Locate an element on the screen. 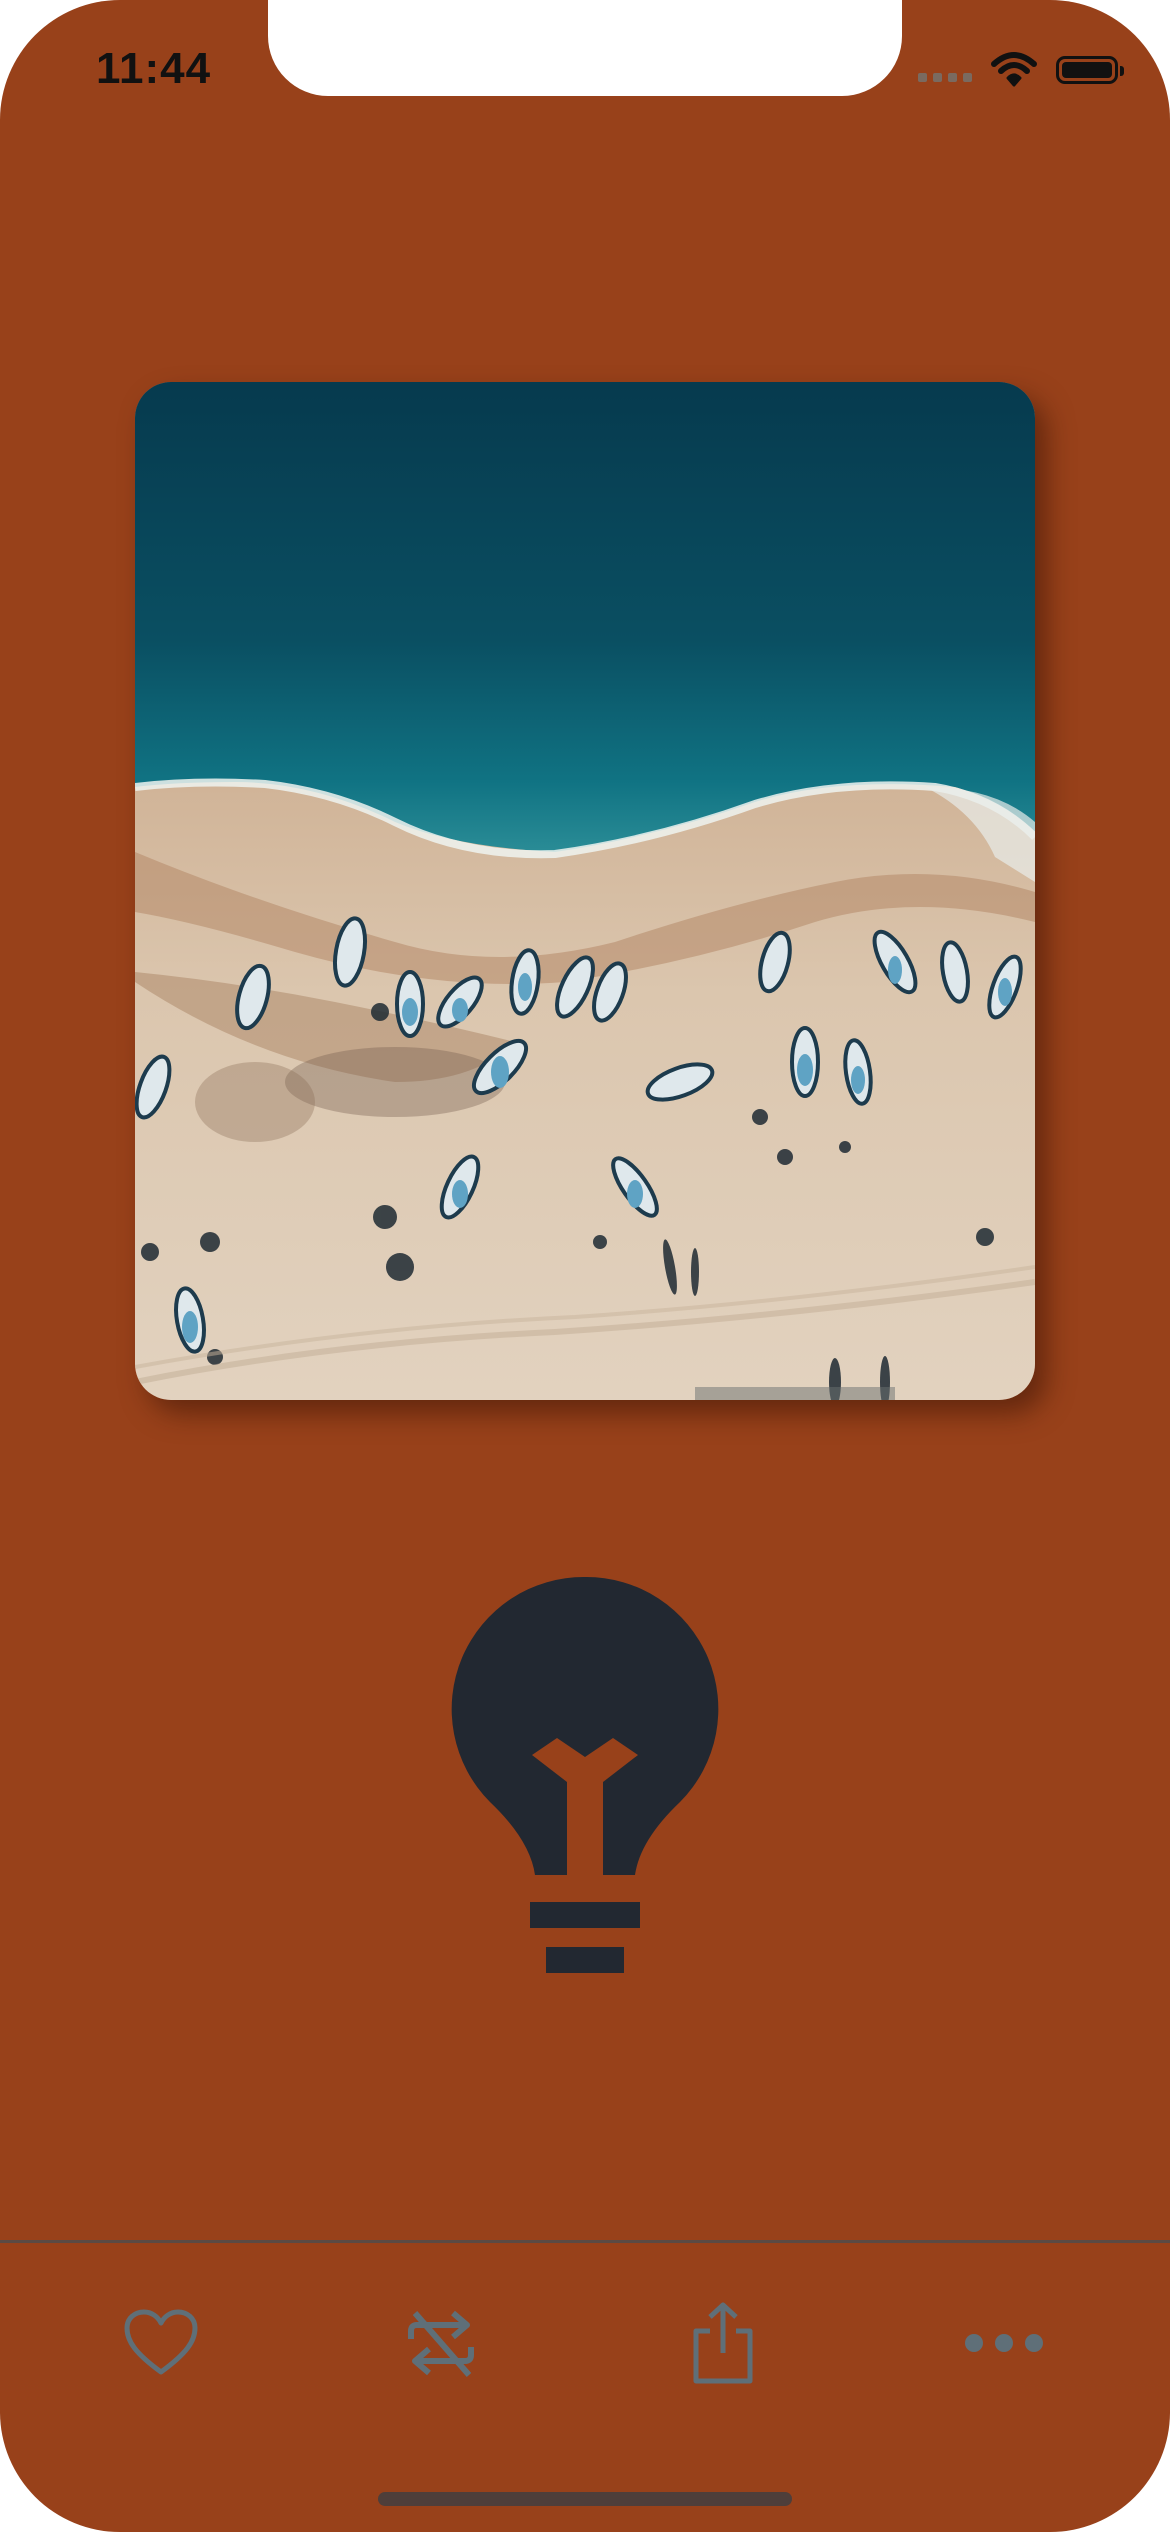 The height and width of the screenshot is (2532, 1170). status-indicators is located at coordinates (1021, 70).